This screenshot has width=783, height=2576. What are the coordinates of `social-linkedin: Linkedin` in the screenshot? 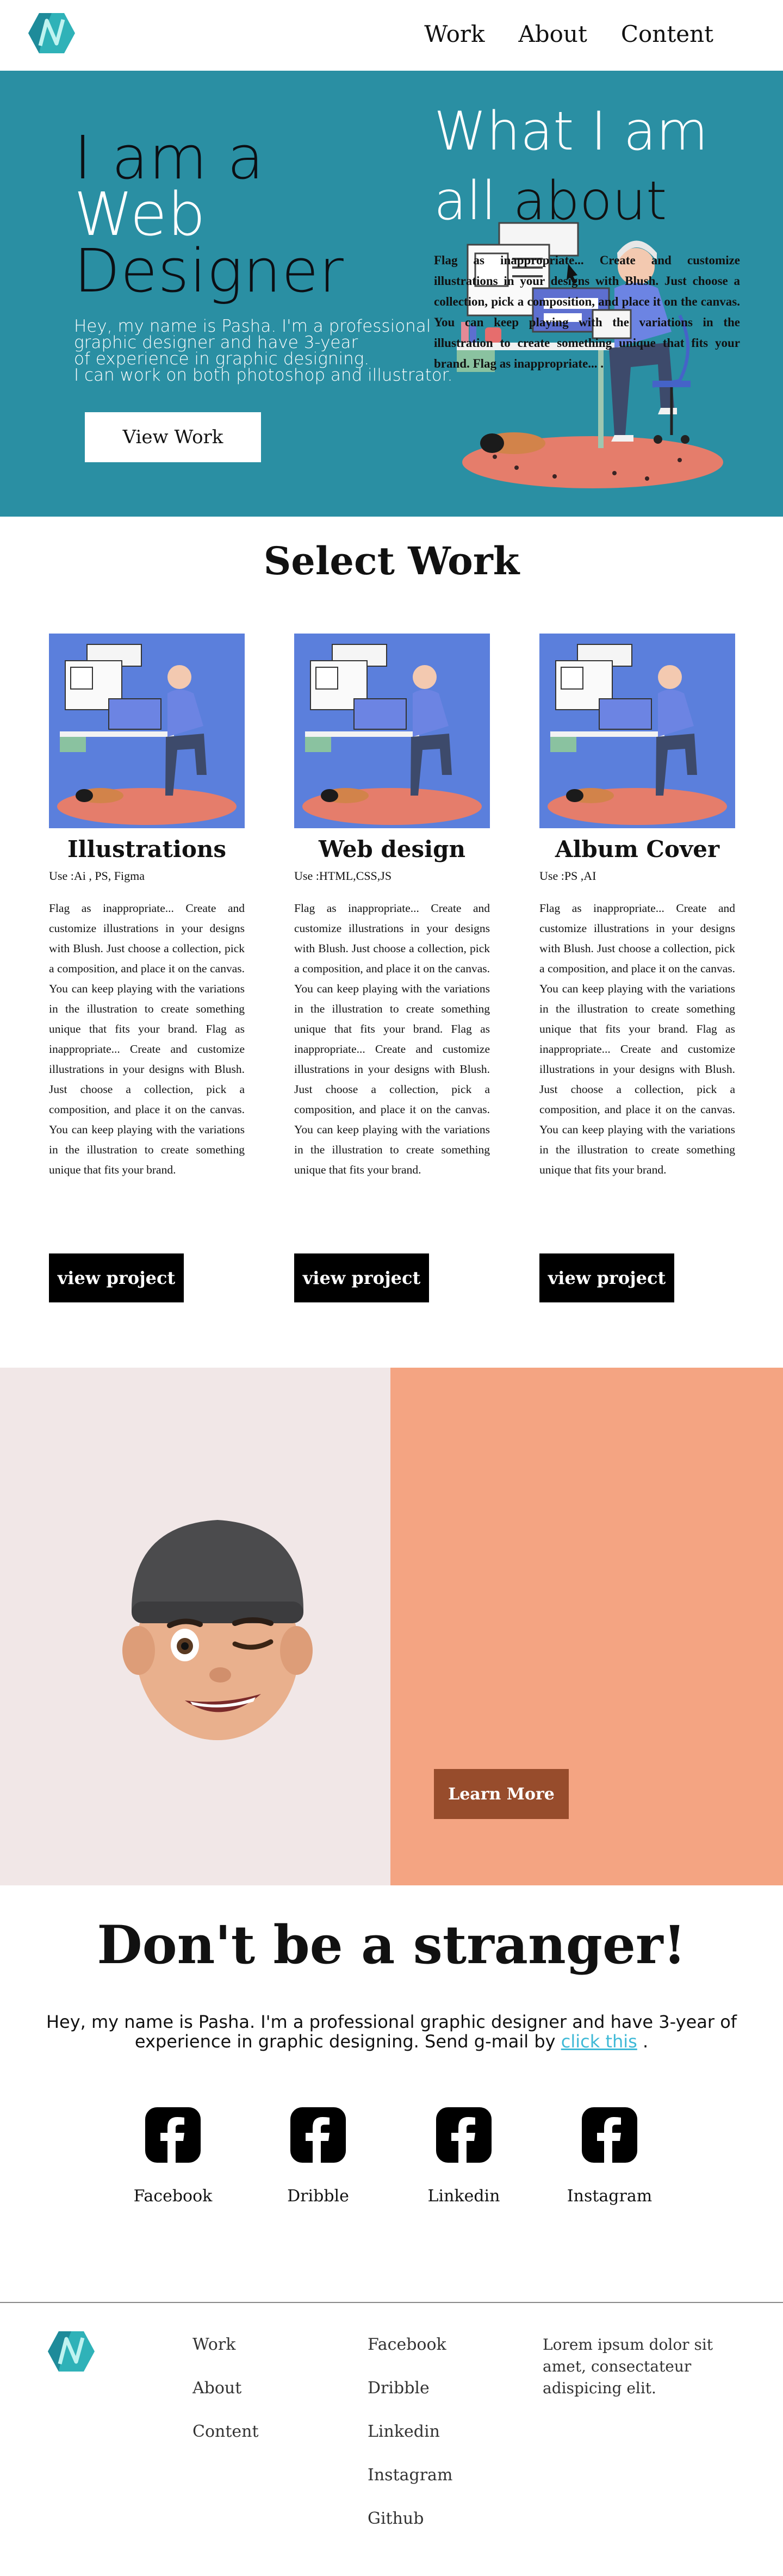 It's located at (463, 2156).